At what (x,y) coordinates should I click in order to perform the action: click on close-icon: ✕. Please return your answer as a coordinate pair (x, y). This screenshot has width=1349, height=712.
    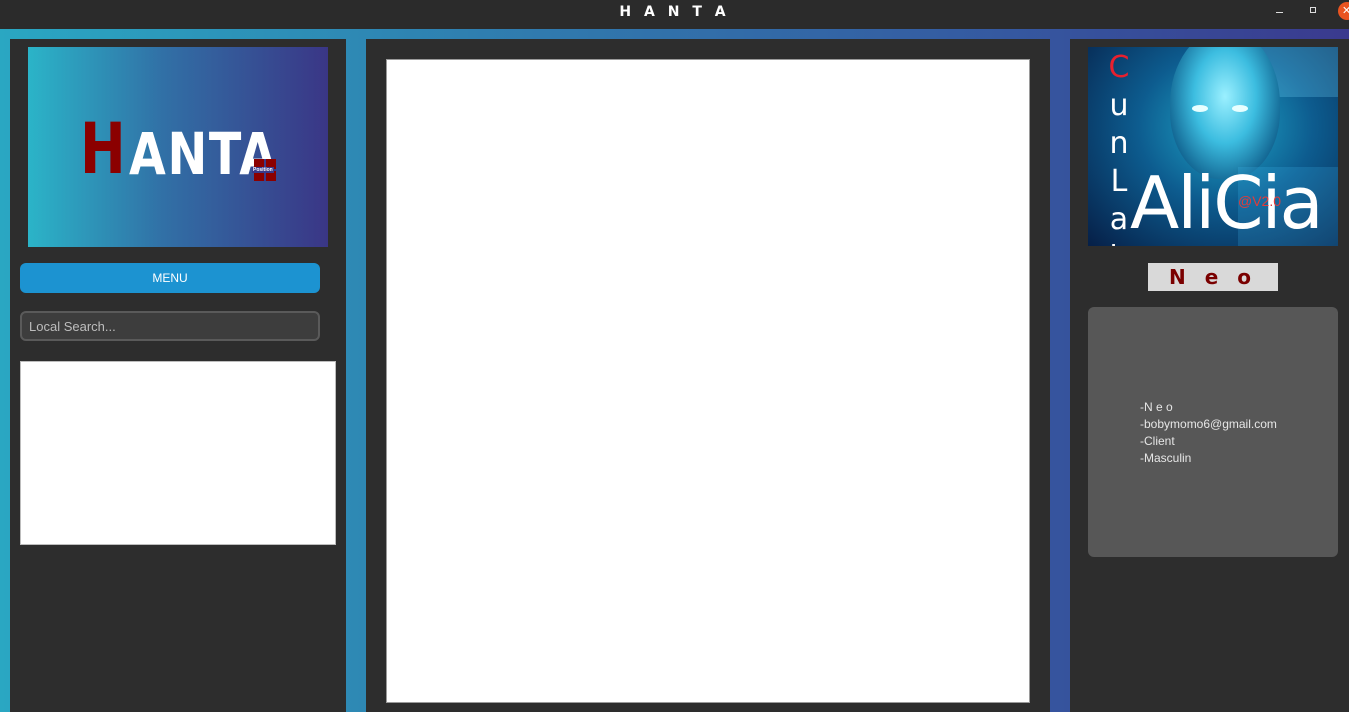
    Looking at the image, I should click on (1343, 11).